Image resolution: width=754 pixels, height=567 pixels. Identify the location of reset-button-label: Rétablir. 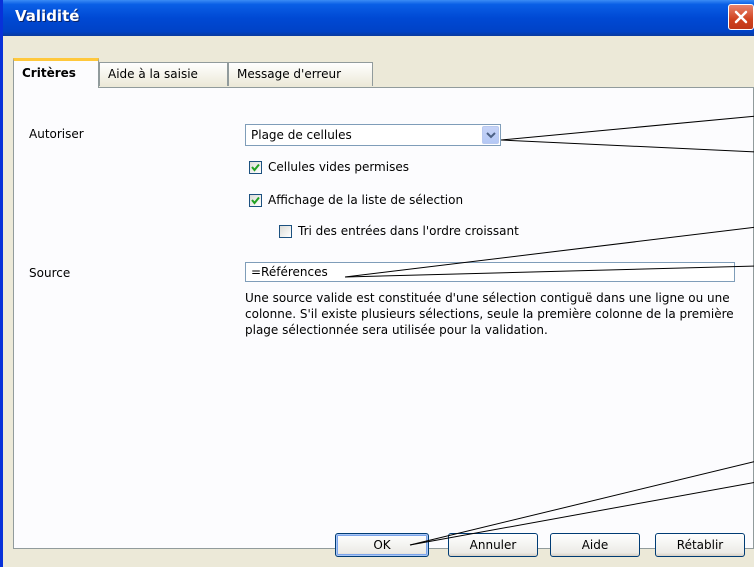
(700, 545).